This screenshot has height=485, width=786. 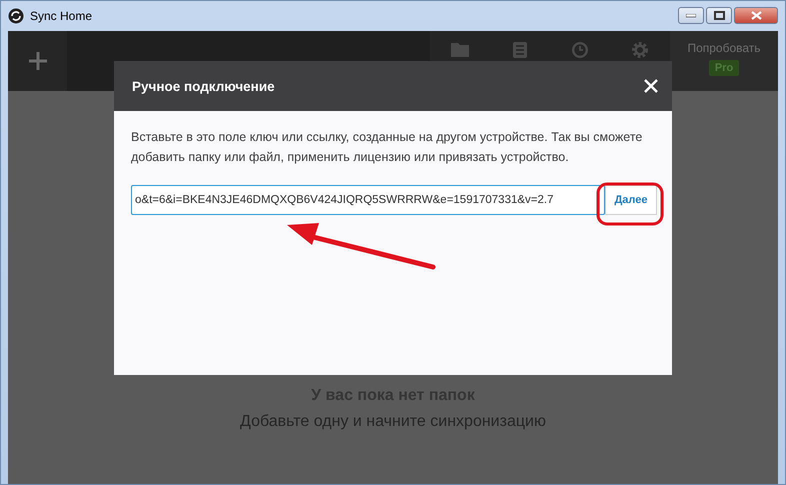 What do you see at coordinates (203, 86) in the screenshot?
I see `dialog-title: Ручное подключение` at bounding box center [203, 86].